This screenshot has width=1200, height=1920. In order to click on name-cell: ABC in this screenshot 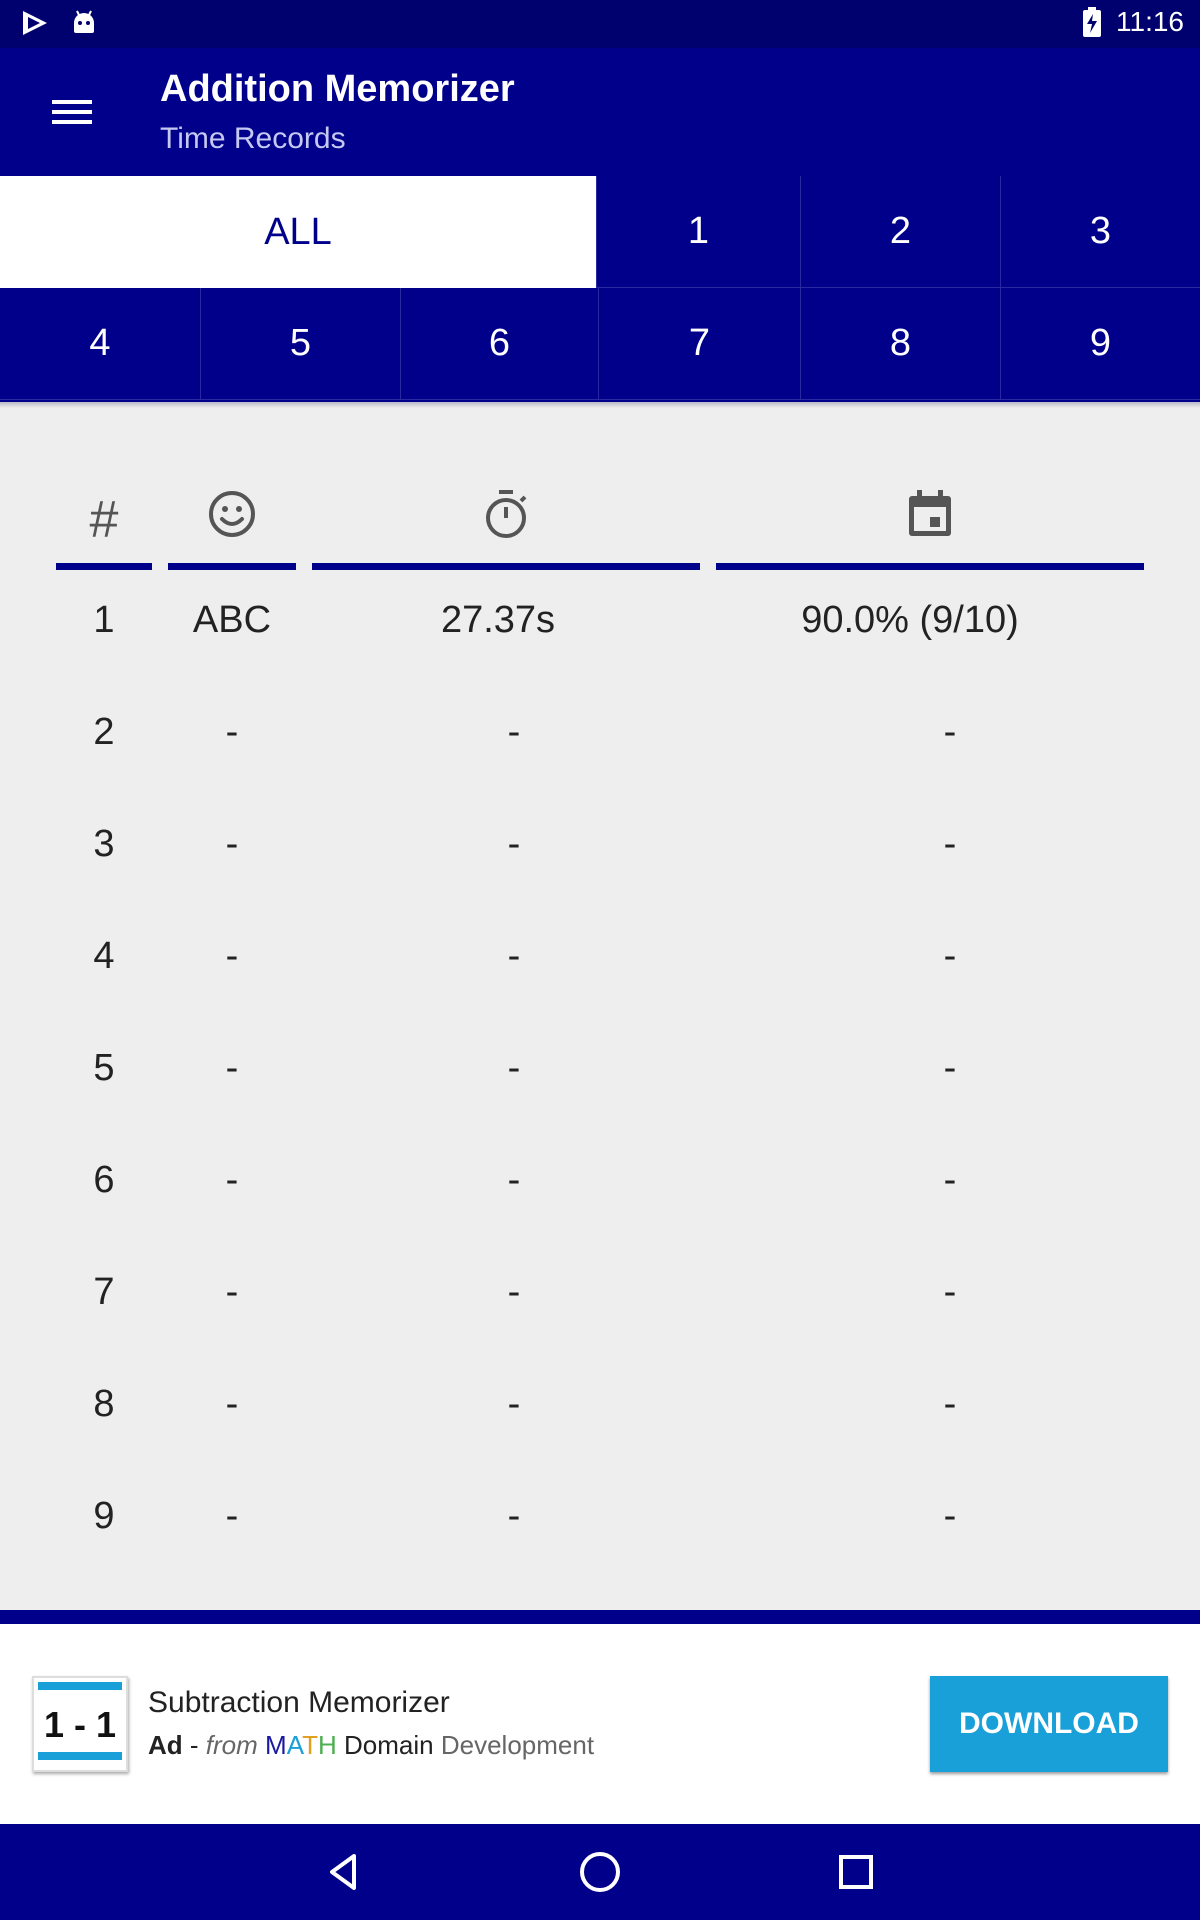, I will do `click(232, 620)`.